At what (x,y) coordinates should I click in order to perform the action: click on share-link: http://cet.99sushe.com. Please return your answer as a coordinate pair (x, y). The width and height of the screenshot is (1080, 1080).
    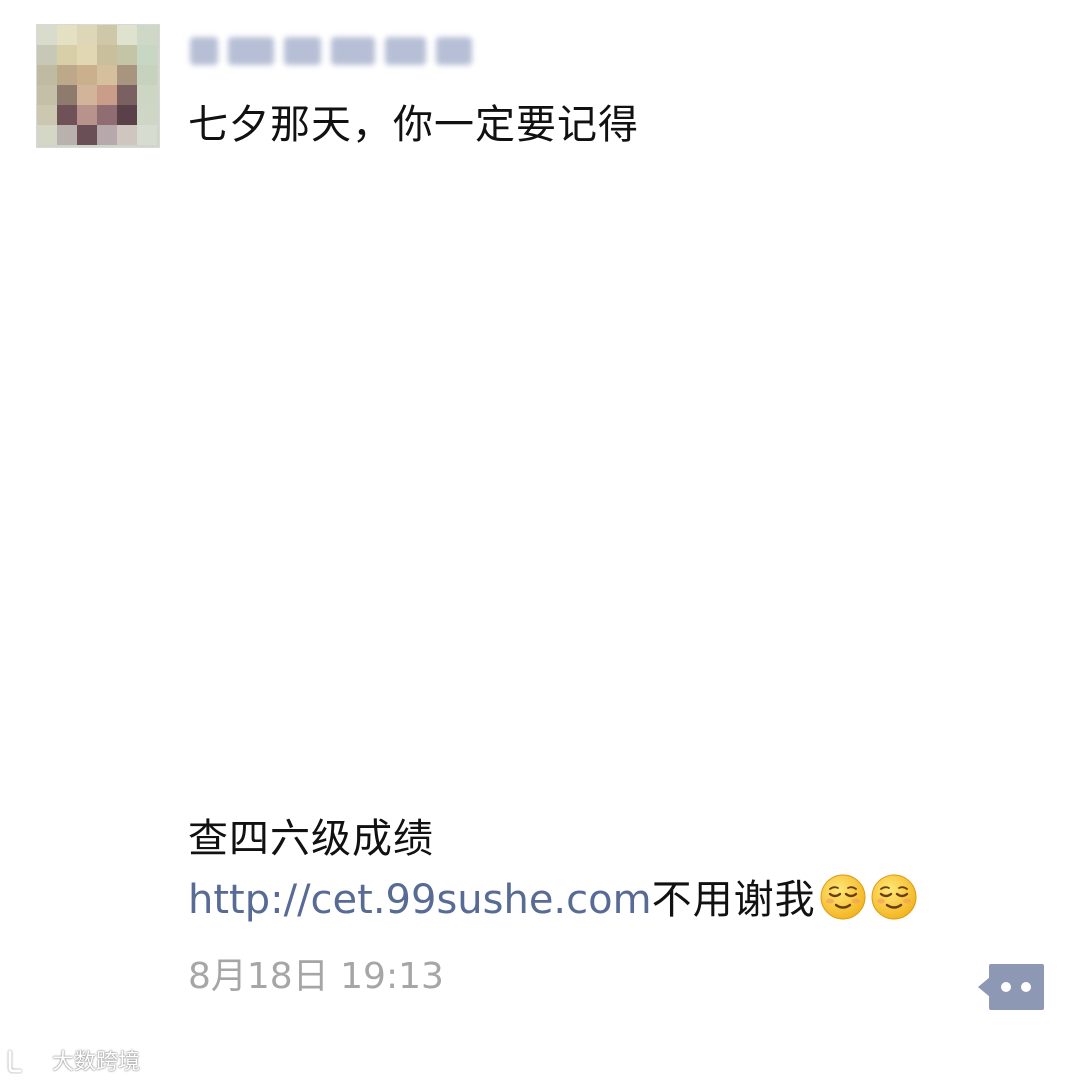
    Looking at the image, I should click on (420, 900).